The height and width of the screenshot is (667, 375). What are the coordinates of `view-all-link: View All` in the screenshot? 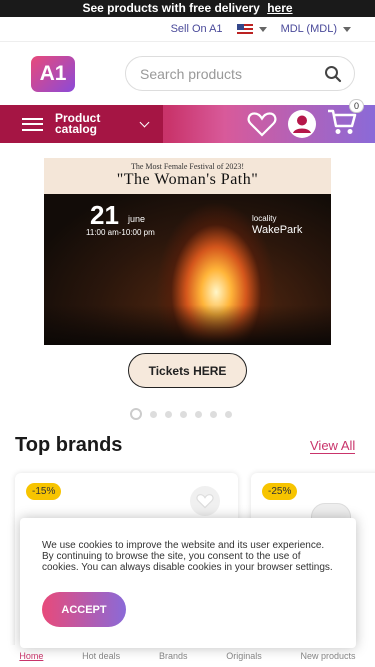 It's located at (333, 446).